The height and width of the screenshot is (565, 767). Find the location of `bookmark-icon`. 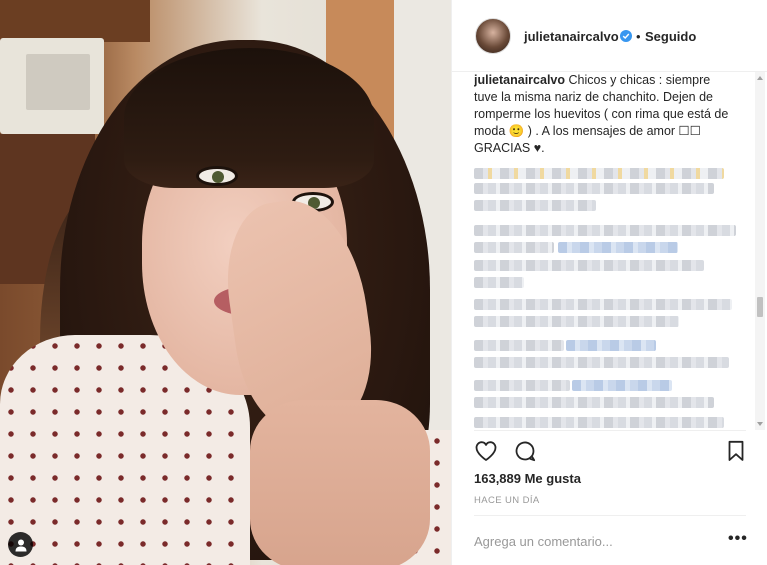

bookmark-icon is located at coordinates (736, 451).